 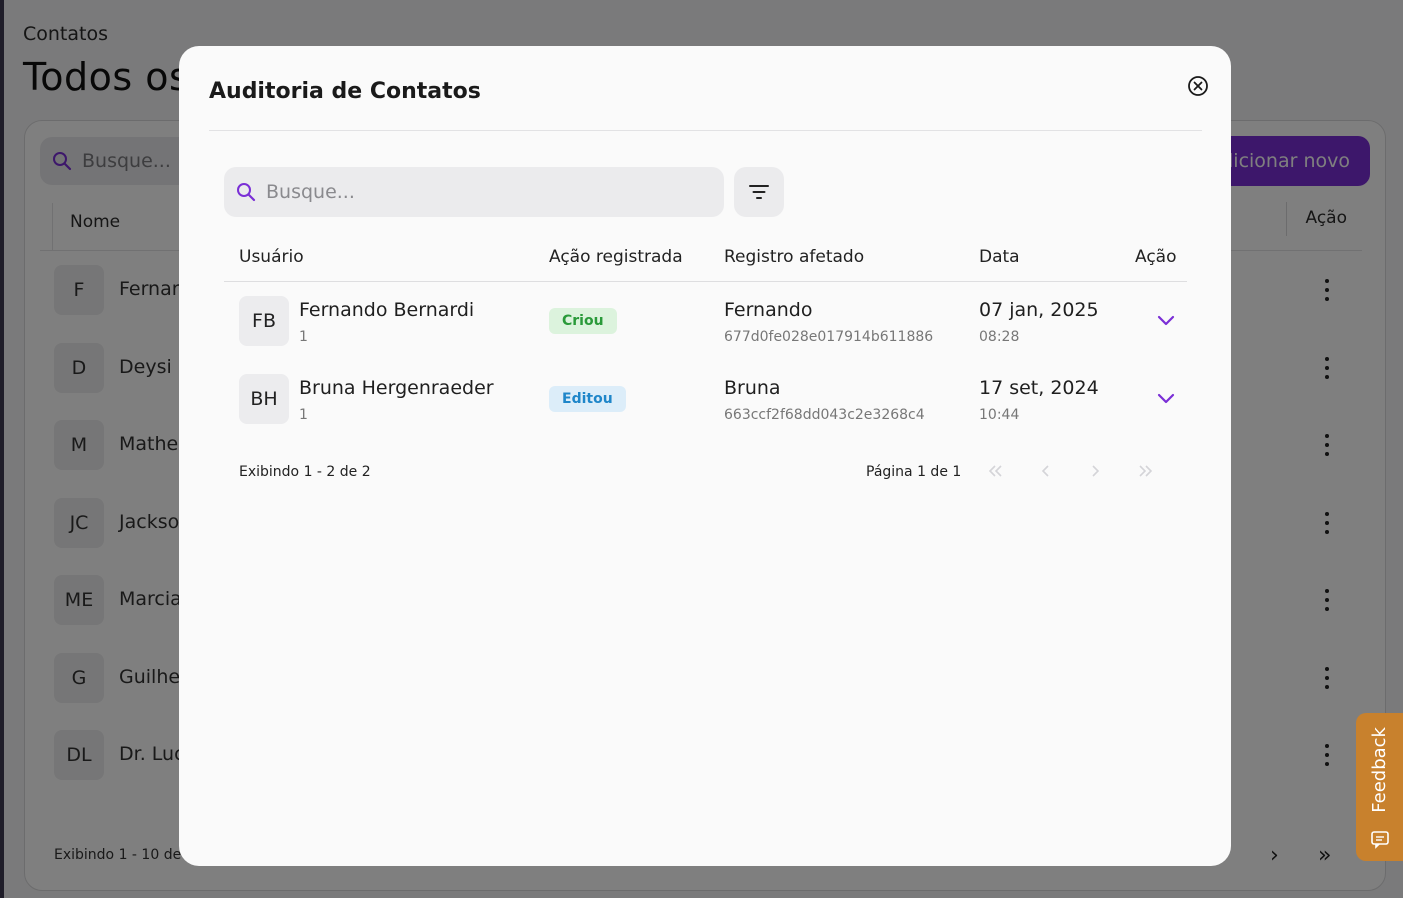 I want to click on page-indicator: Página 1 de 1, so click(x=914, y=472).